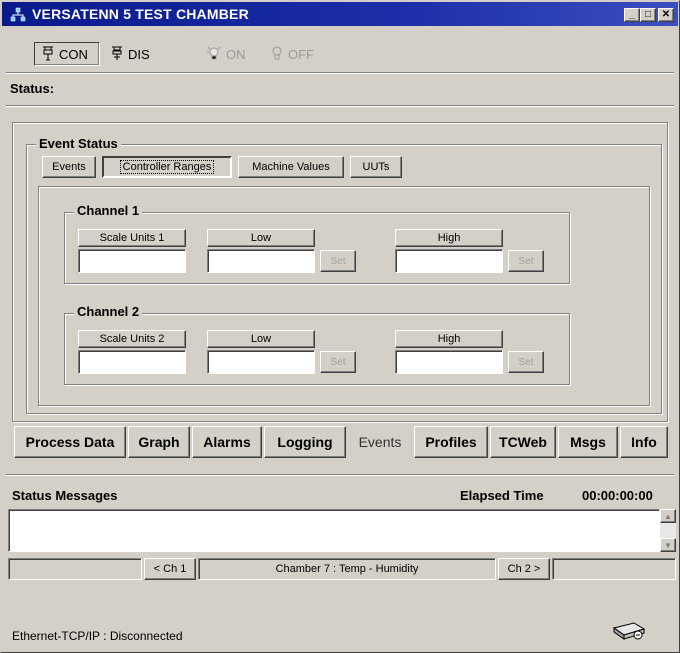 This screenshot has height=653, width=680. What do you see at coordinates (317, 349) in the screenshot?
I see `channel-2-group` at bounding box center [317, 349].